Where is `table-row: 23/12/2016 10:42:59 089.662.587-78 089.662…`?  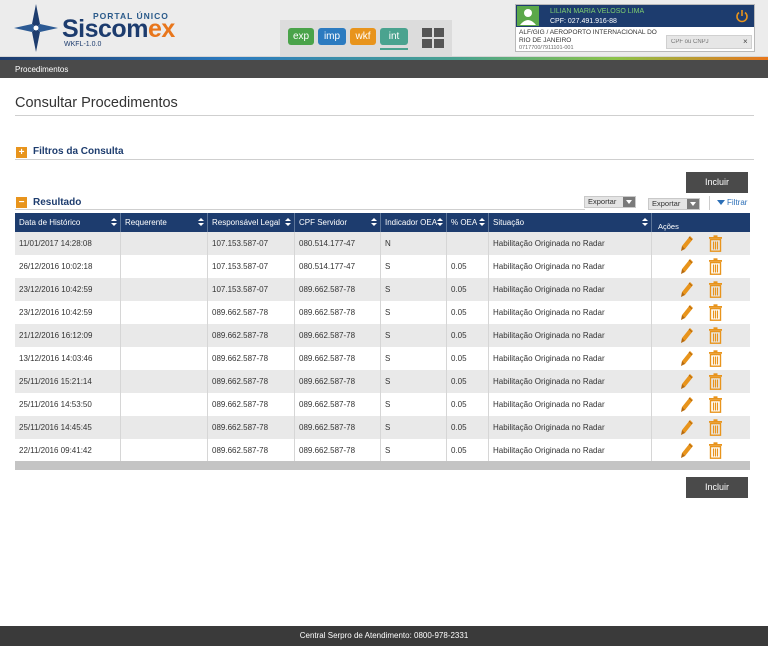
table-row: 23/12/2016 10:42:59 089.662.587-78 089.662… is located at coordinates (382, 312).